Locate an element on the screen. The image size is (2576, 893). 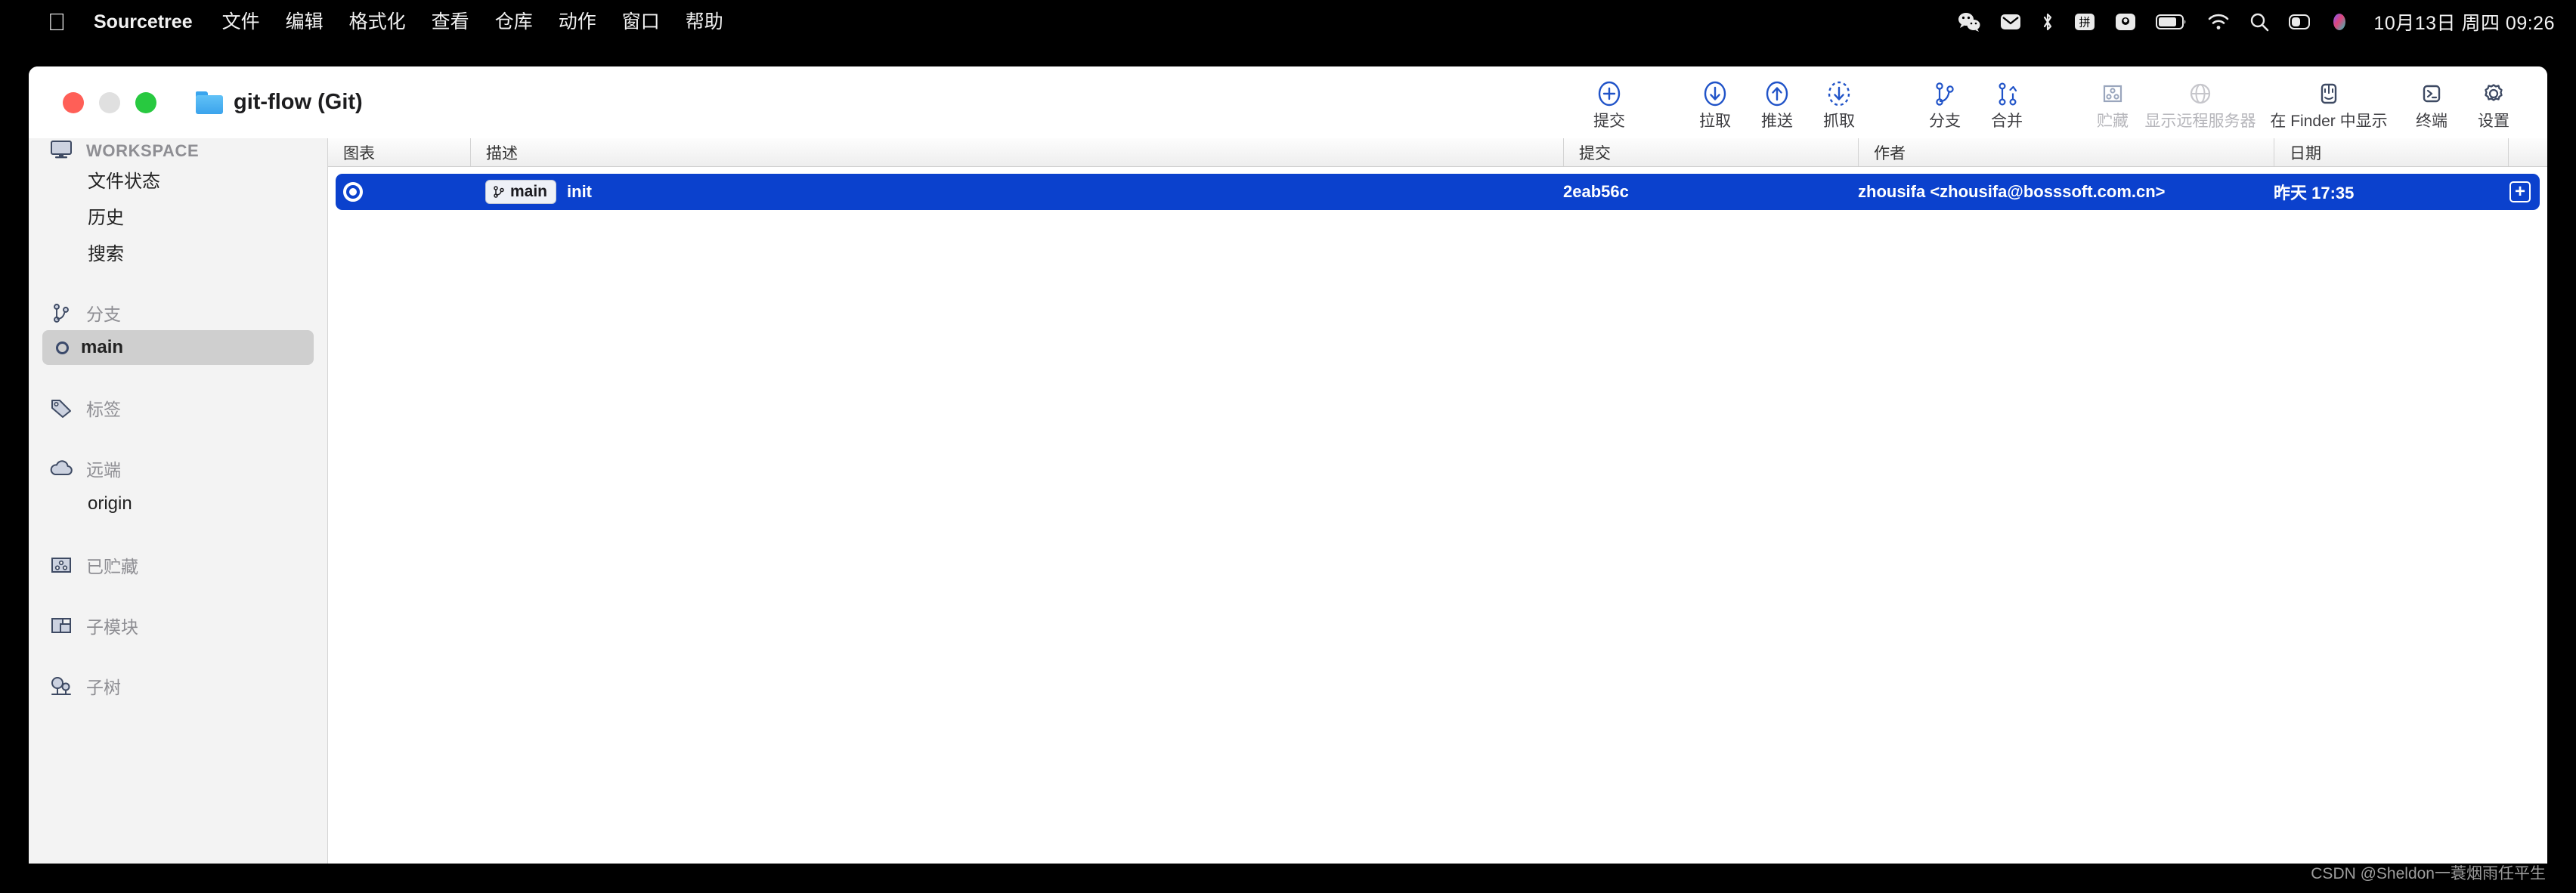
screenshot-icon is located at coordinates (2125, 22).